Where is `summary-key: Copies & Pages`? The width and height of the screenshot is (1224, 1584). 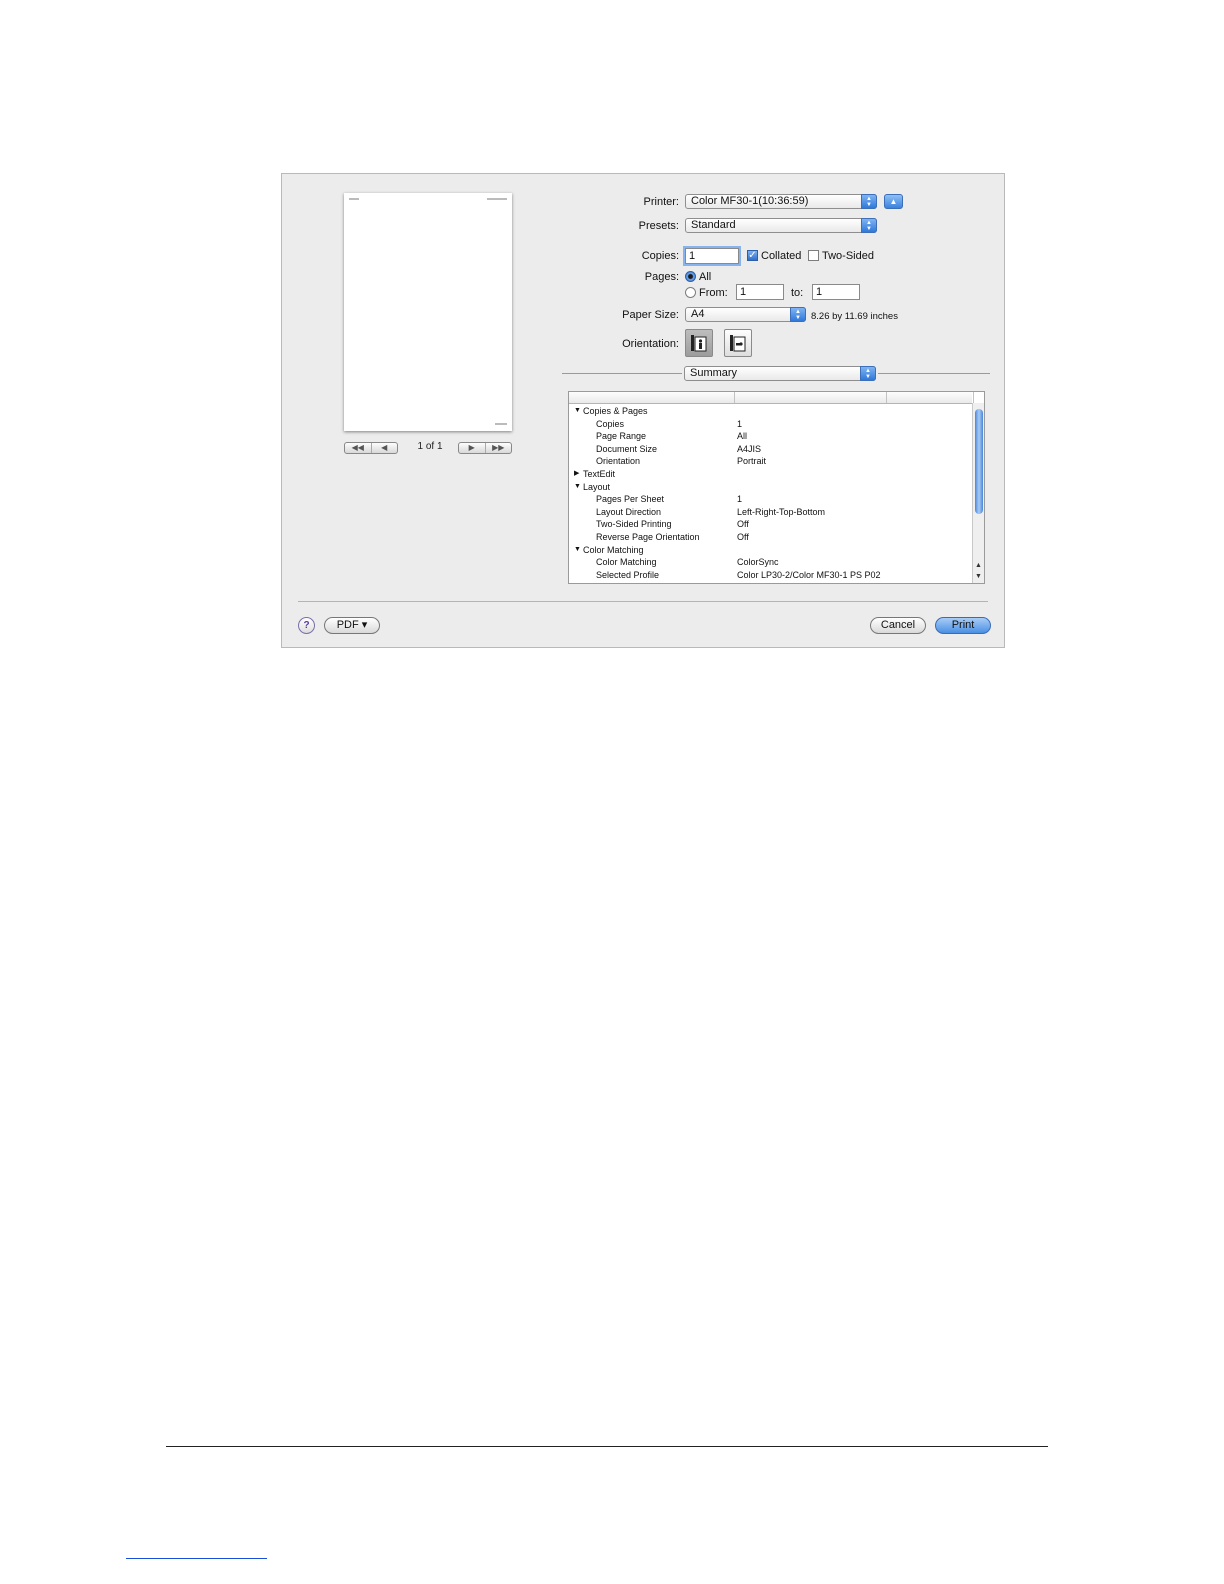
summary-key: Copies & Pages is located at coordinates (615, 411).